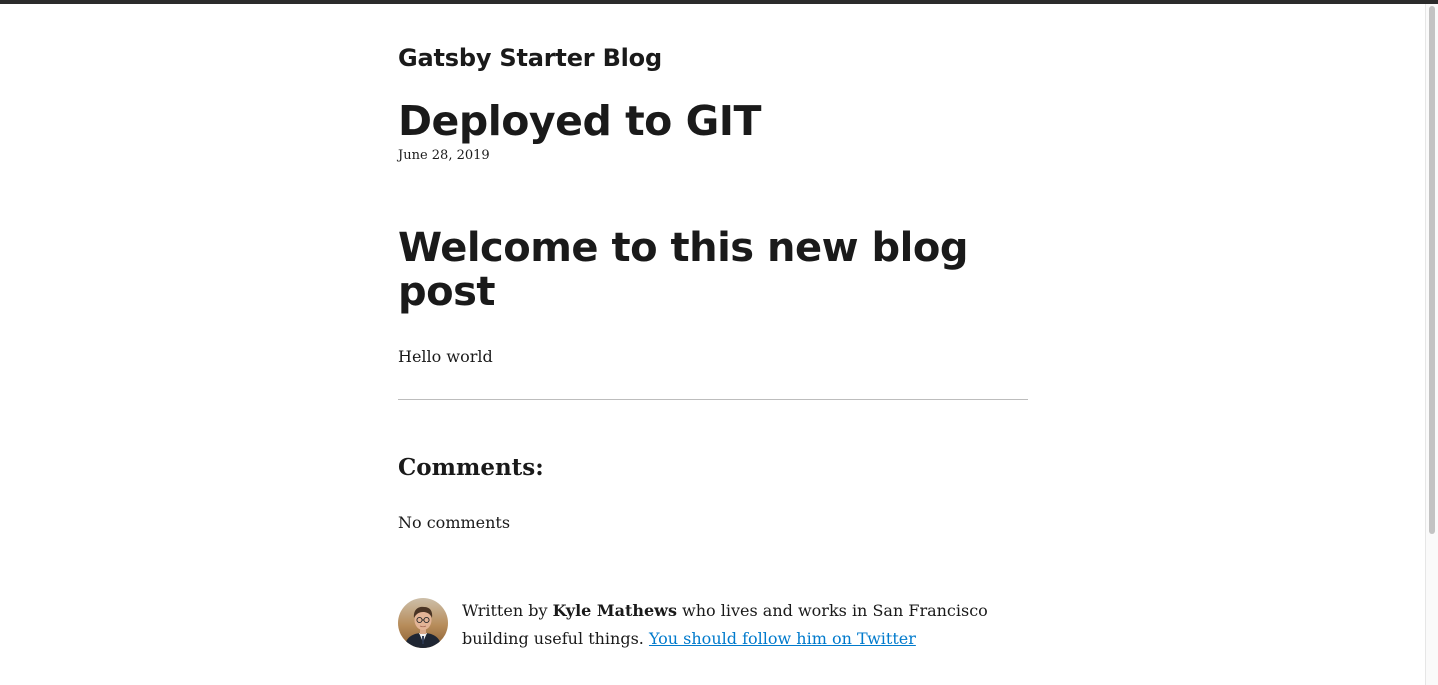 The image size is (1438, 685). I want to click on vertical-scrollbar, so click(1431, 344).